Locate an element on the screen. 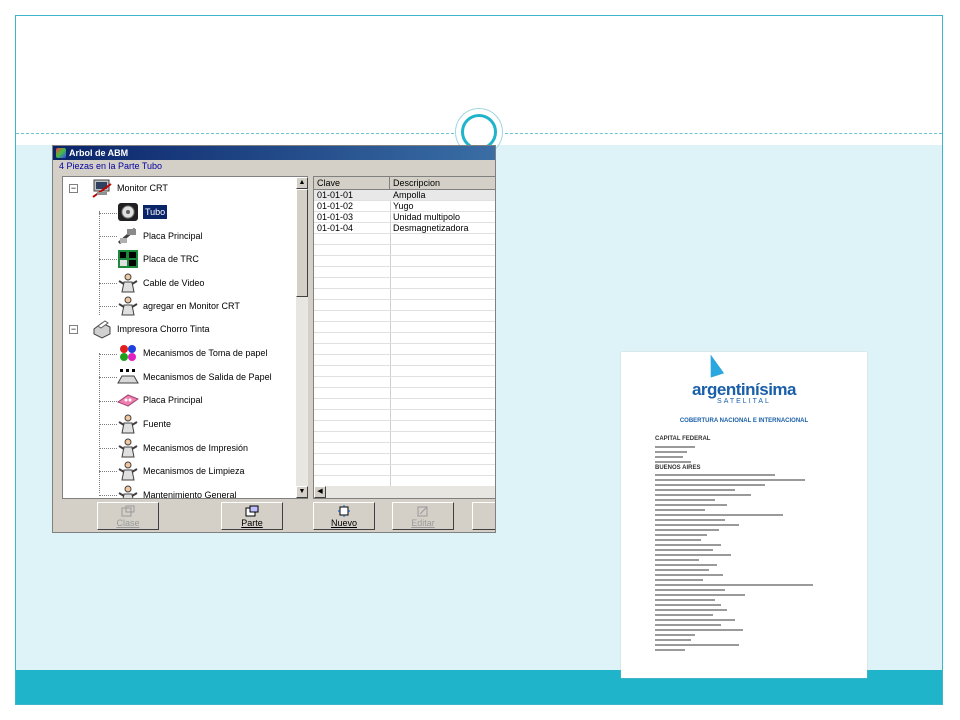  slide-divider-right is located at coordinates (723, 133).